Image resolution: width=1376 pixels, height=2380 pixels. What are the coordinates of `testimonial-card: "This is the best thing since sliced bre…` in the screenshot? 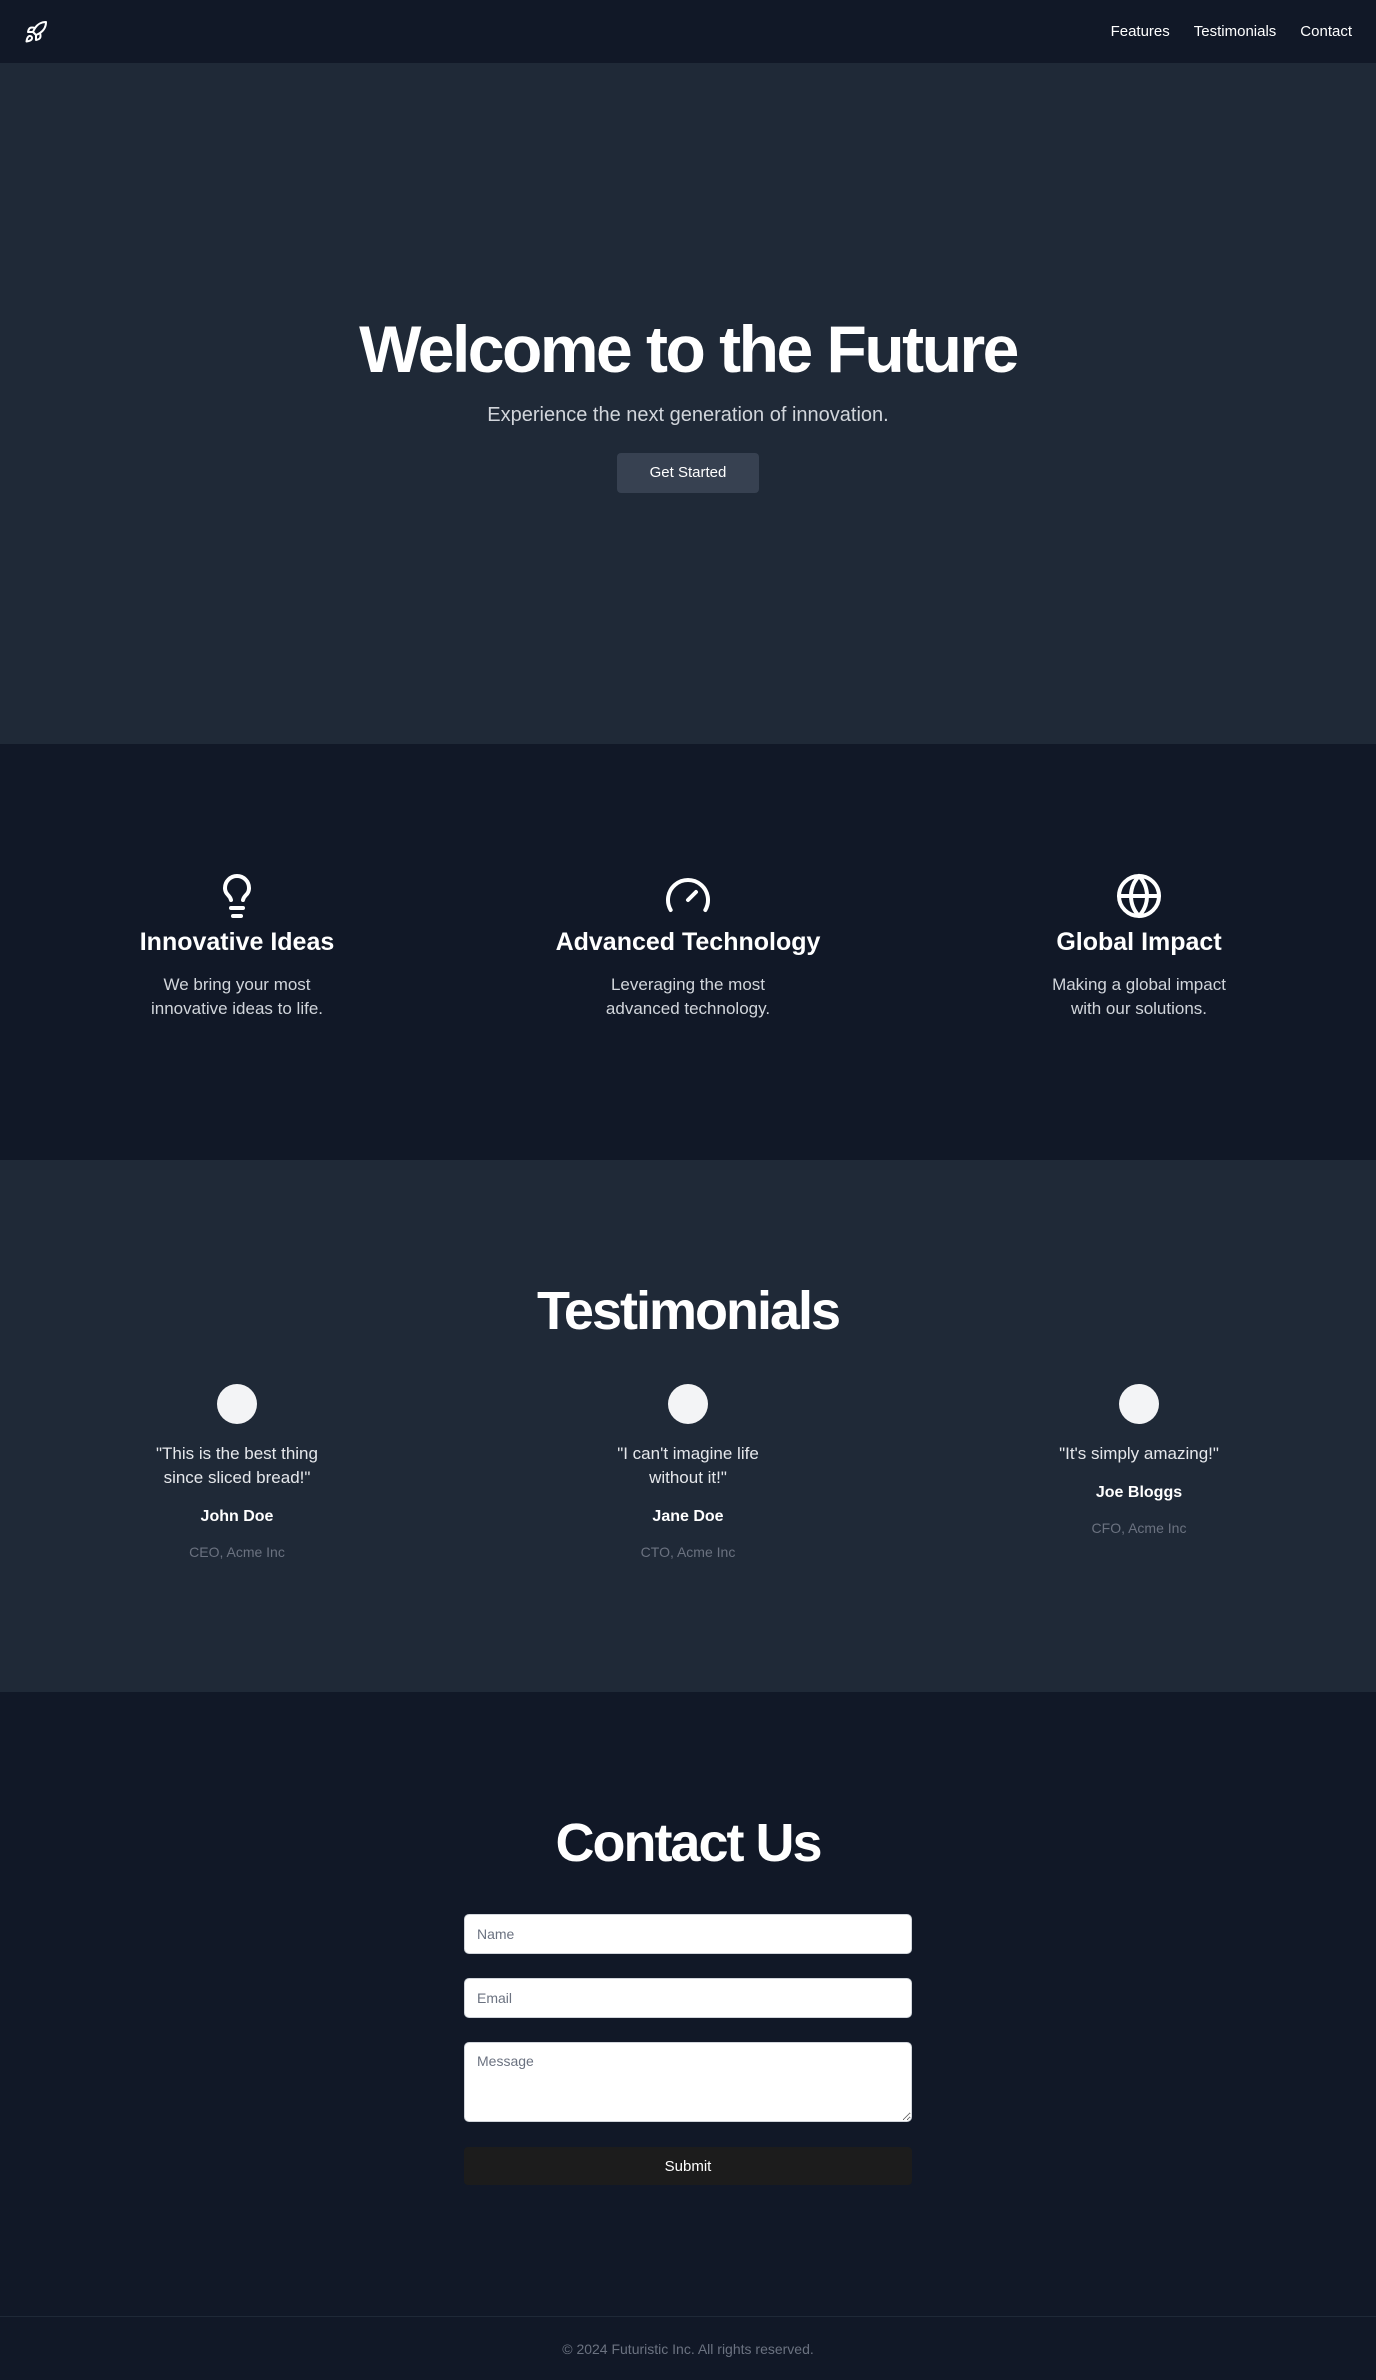 It's located at (237, 1472).